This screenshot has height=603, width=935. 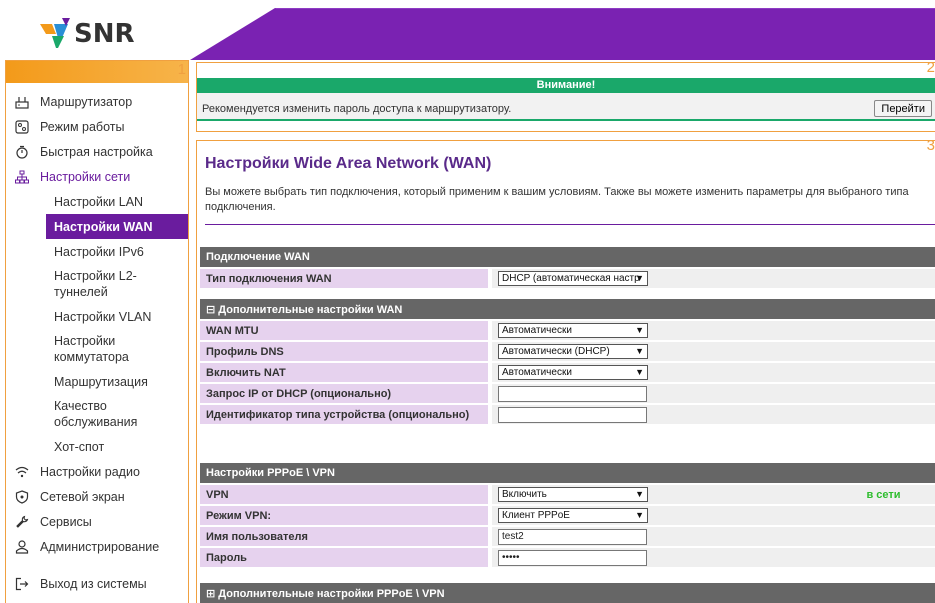 I want to click on vpn-enable-select: Включить ▼, so click(x=573, y=494).